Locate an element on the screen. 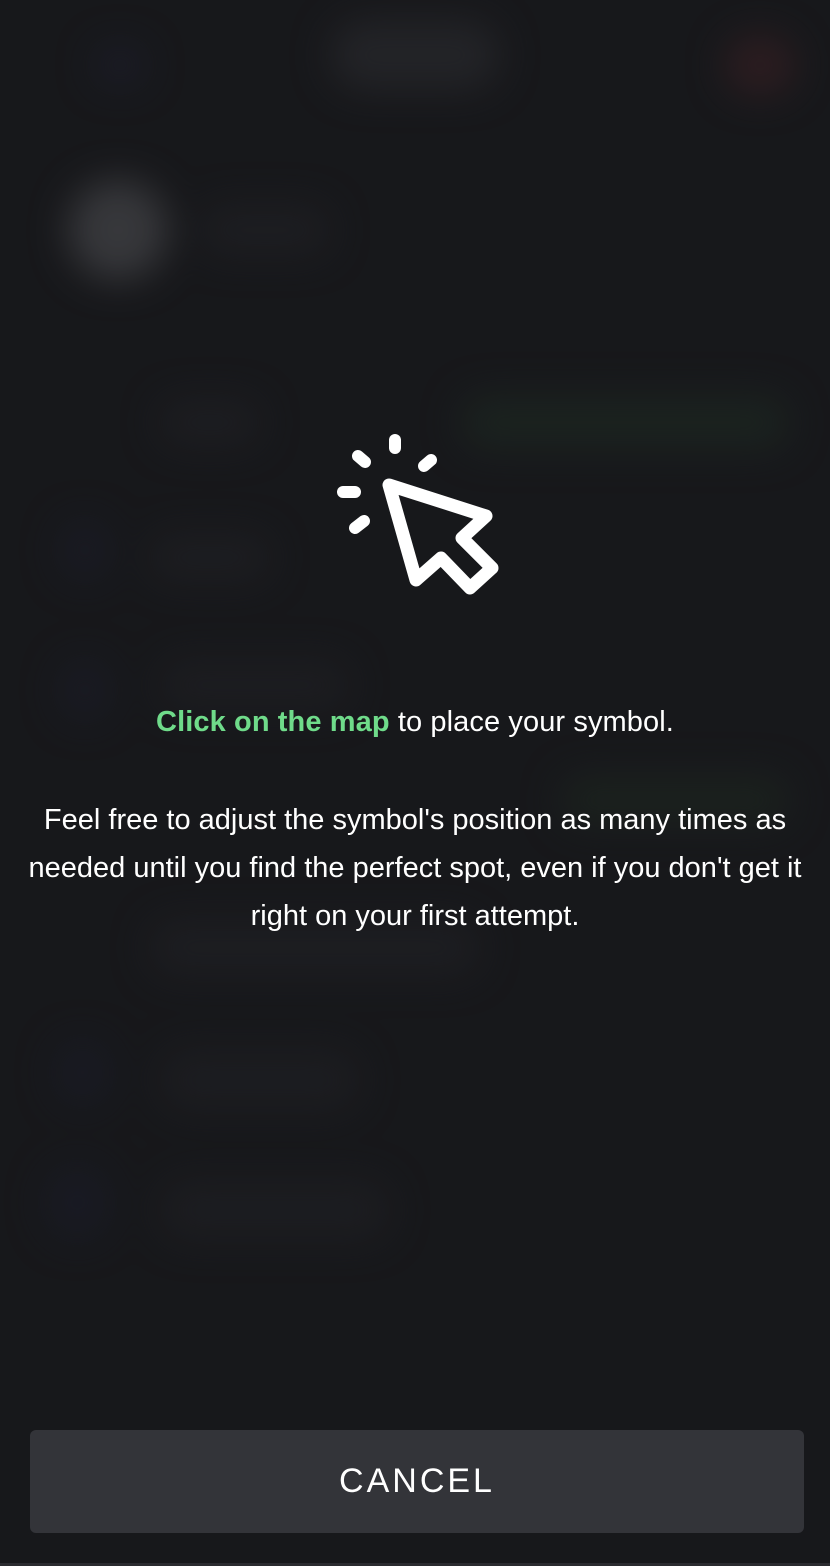 The image size is (830, 1566). instruction-text: Click on the map to place your symbol. is located at coordinates (415, 722).